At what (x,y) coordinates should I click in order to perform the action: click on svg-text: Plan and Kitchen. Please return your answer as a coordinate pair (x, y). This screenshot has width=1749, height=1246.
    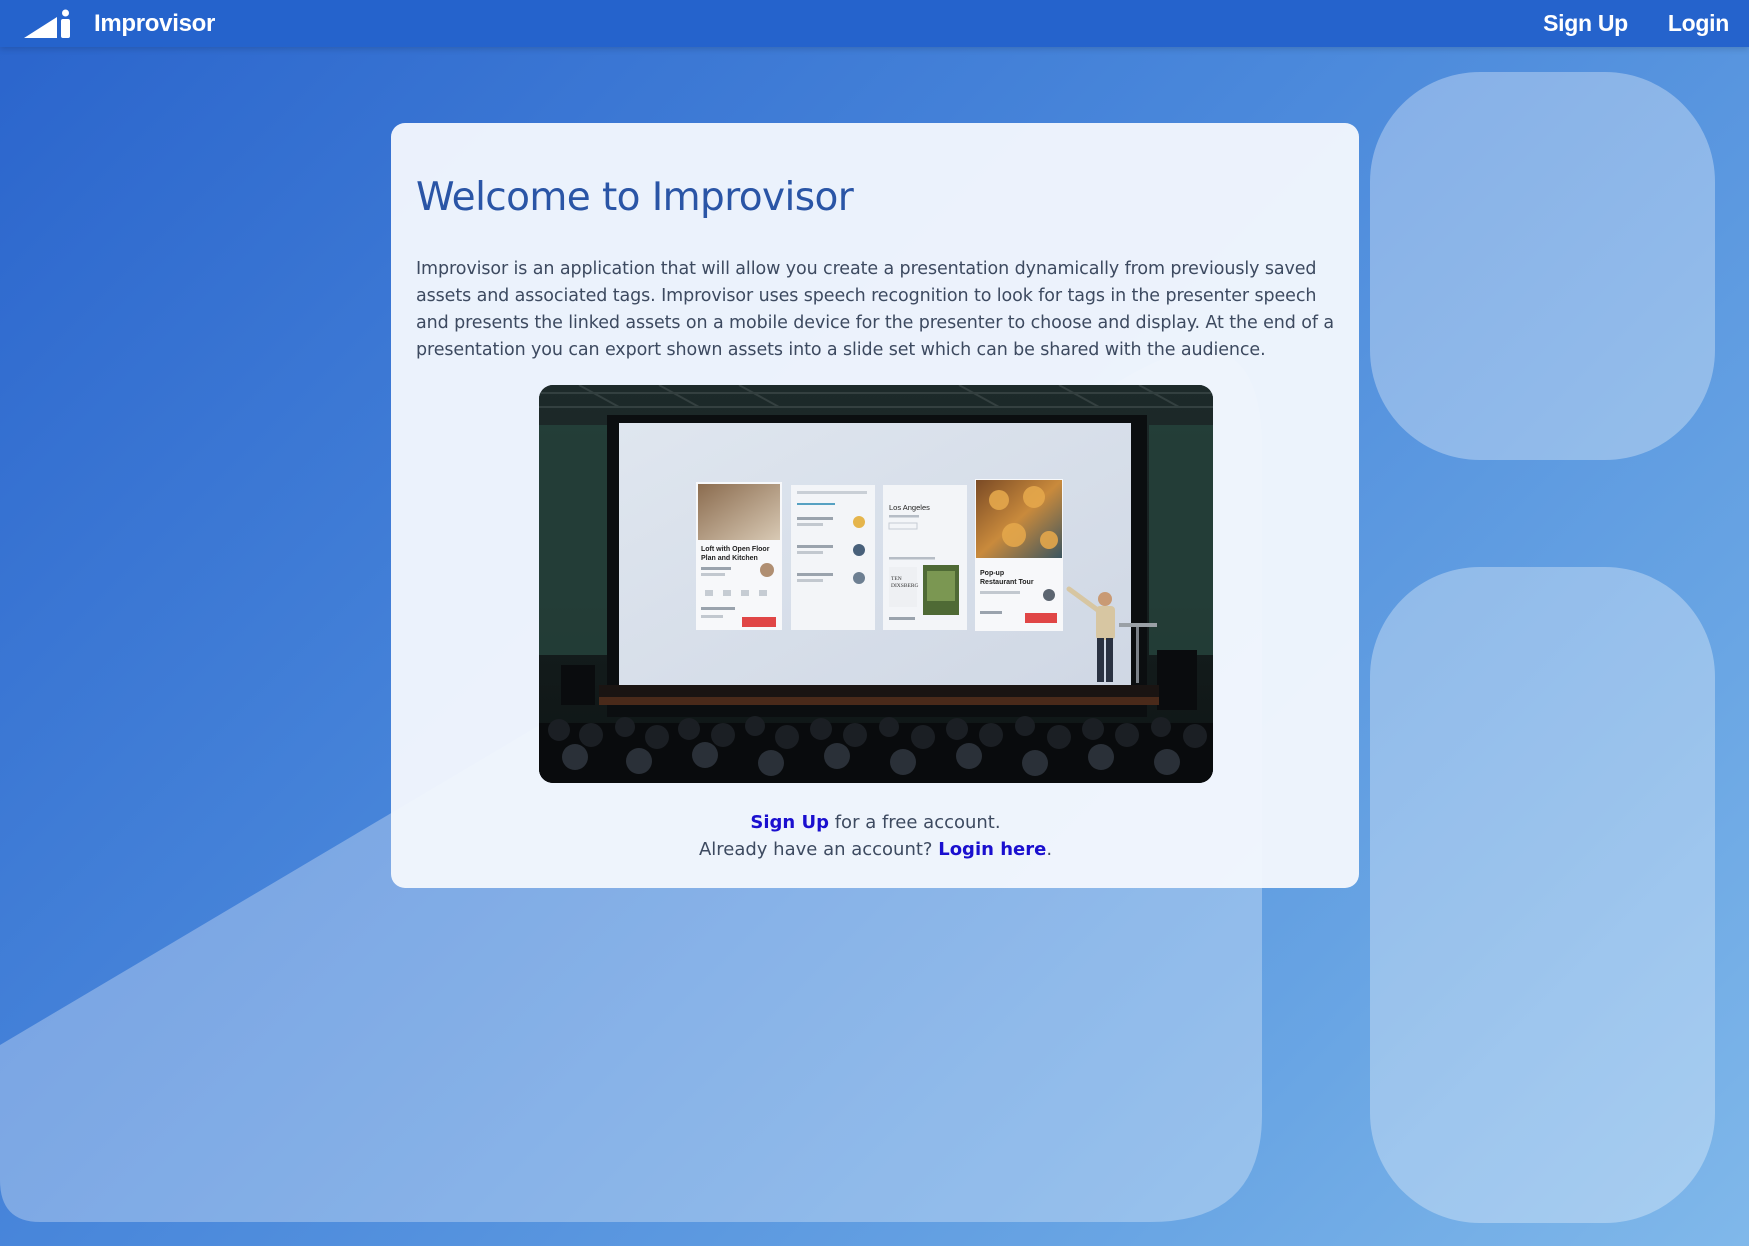
    Looking at the image, I should click on (729, 558).